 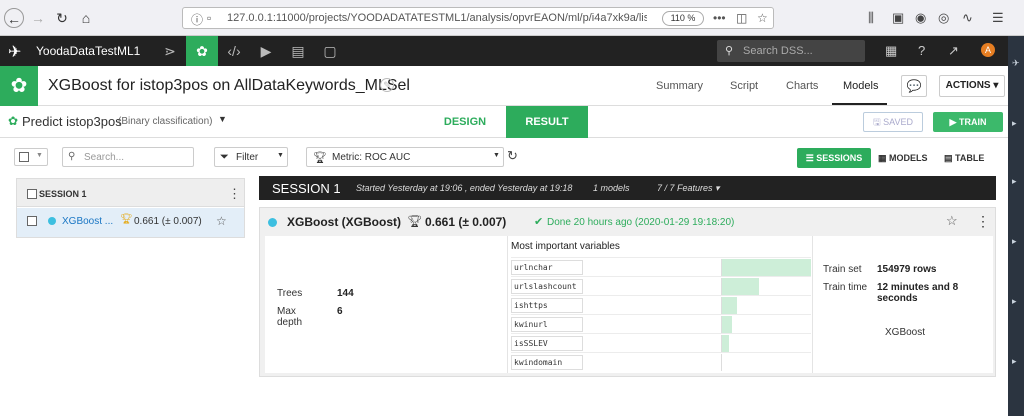 What do you see at coordinates (72, 121) in the screenshot?
I see `predict-label: Predict istop3pos` at bounding box center [72, 121].